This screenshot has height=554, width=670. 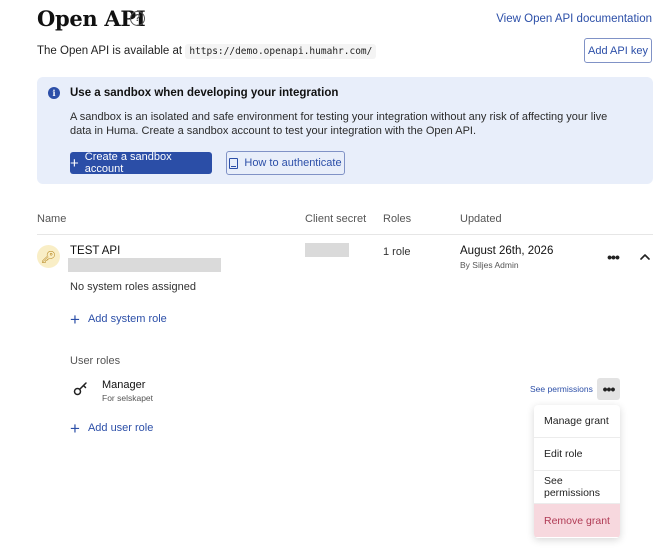 What do you see at coordinates (507, 251) in the screenshot?
I see `updated-date: August 26th, 2026` at bounding box center [507, 251].